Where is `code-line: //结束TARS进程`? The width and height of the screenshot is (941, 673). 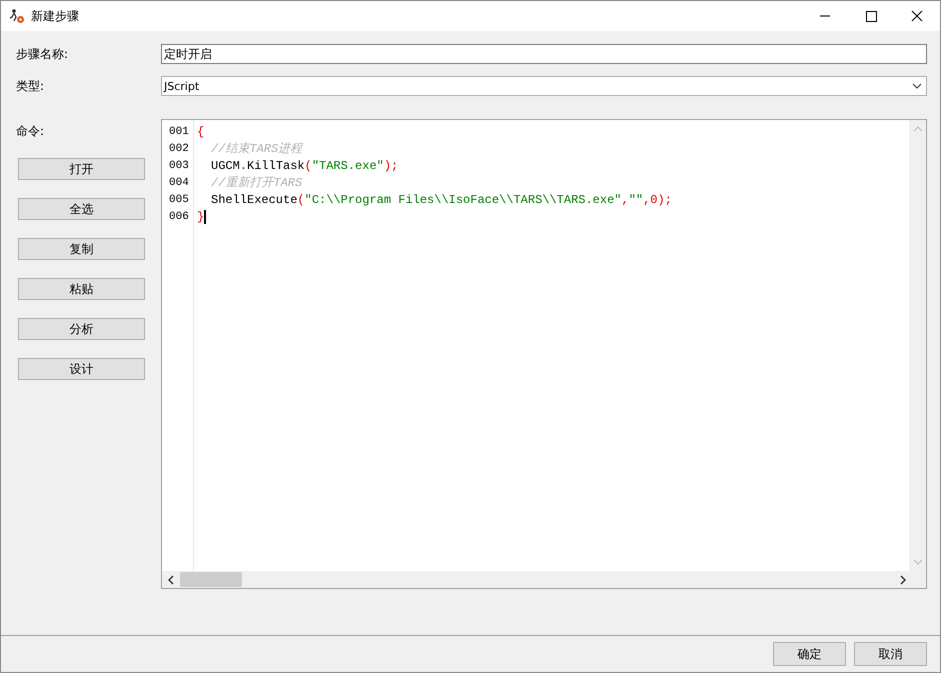
code-line: //结束TARS进程 is located at coordinates (256, 149).